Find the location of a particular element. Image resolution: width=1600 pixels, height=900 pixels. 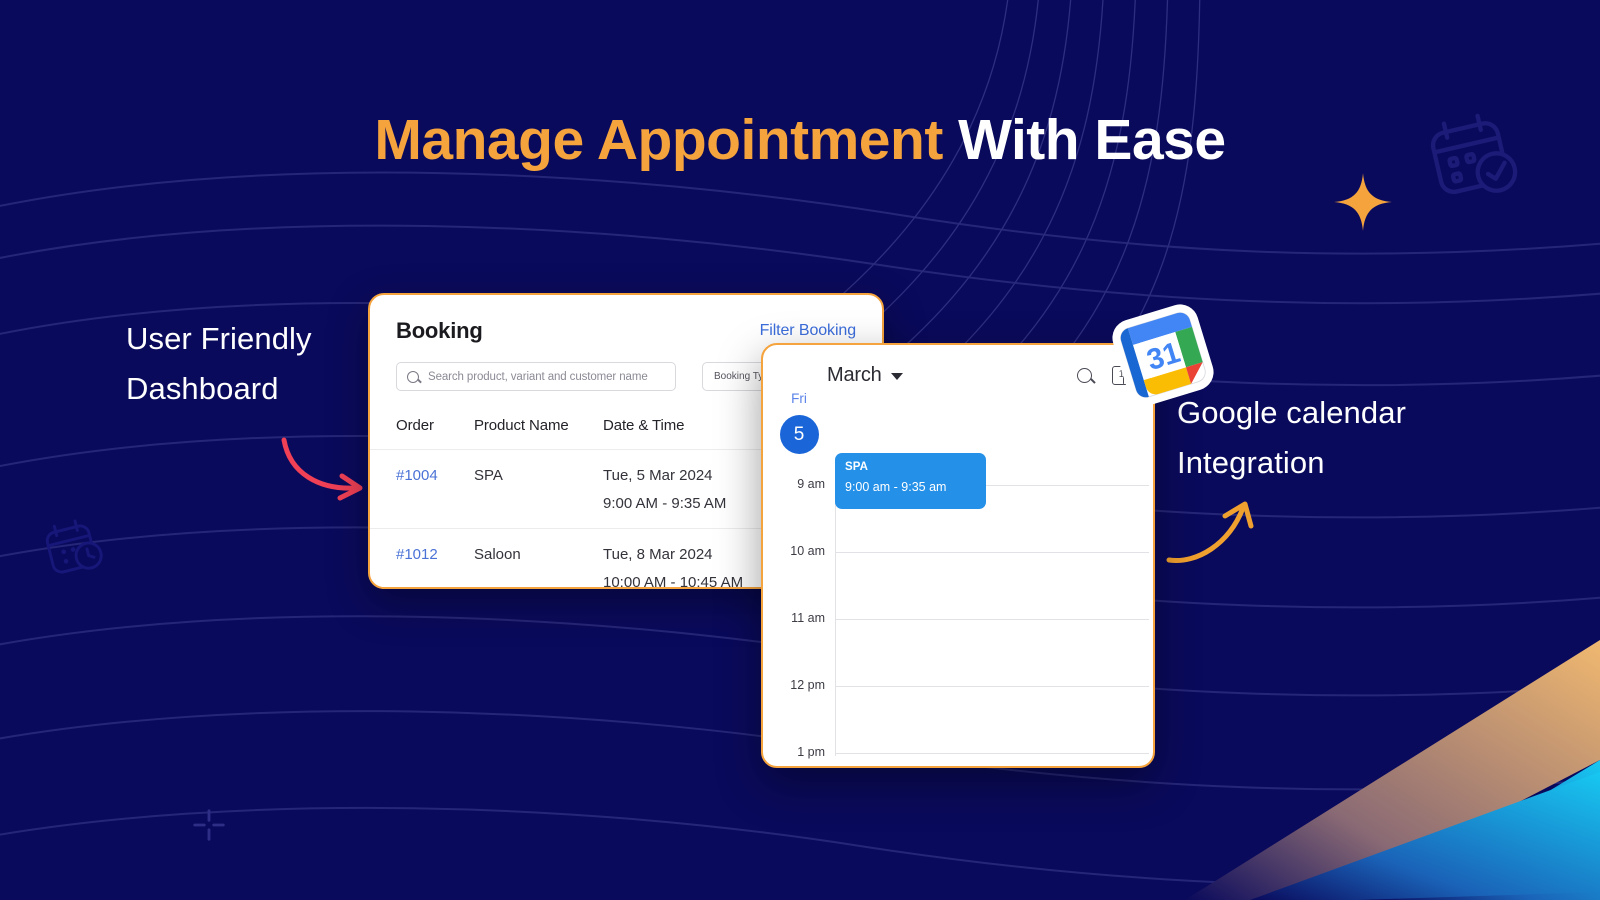

calendar-time-grid: 9 am 10 am 11 am 12 pm 1 pm is located at coordinates (958, 621).